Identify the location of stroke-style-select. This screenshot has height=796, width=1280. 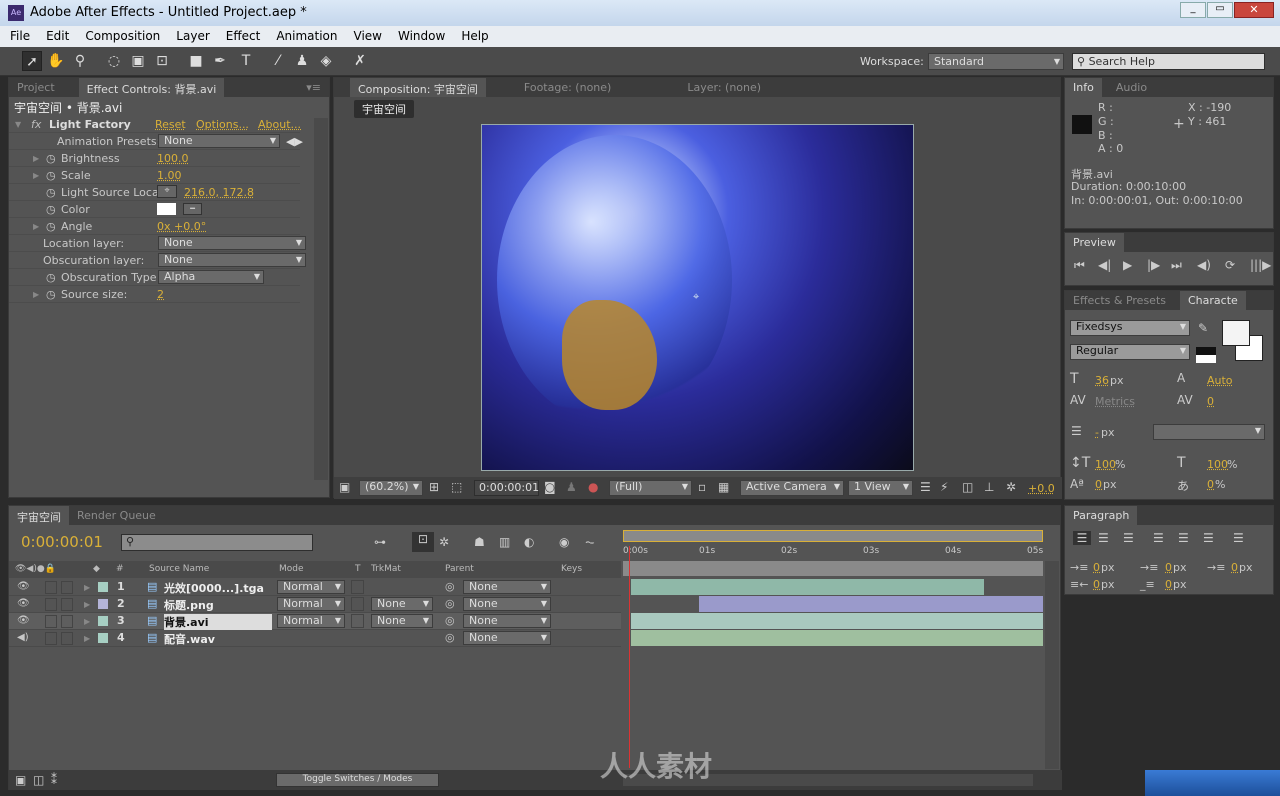
(1209, 432).